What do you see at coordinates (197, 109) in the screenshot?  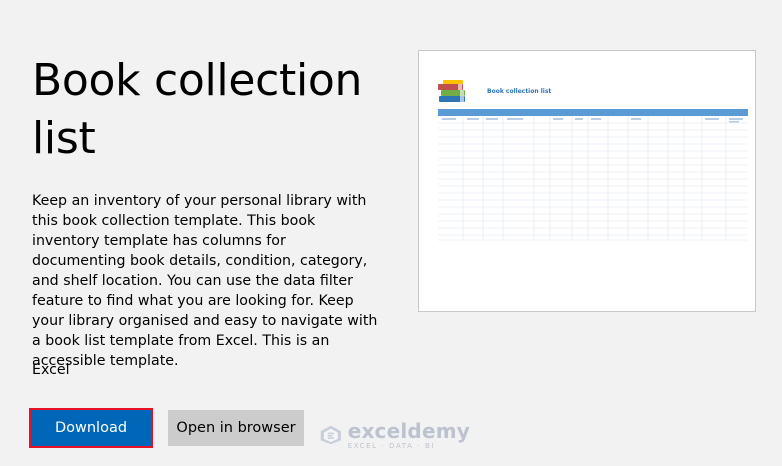 I see `page-title: Book collection list` at bounding box center [197, 109].